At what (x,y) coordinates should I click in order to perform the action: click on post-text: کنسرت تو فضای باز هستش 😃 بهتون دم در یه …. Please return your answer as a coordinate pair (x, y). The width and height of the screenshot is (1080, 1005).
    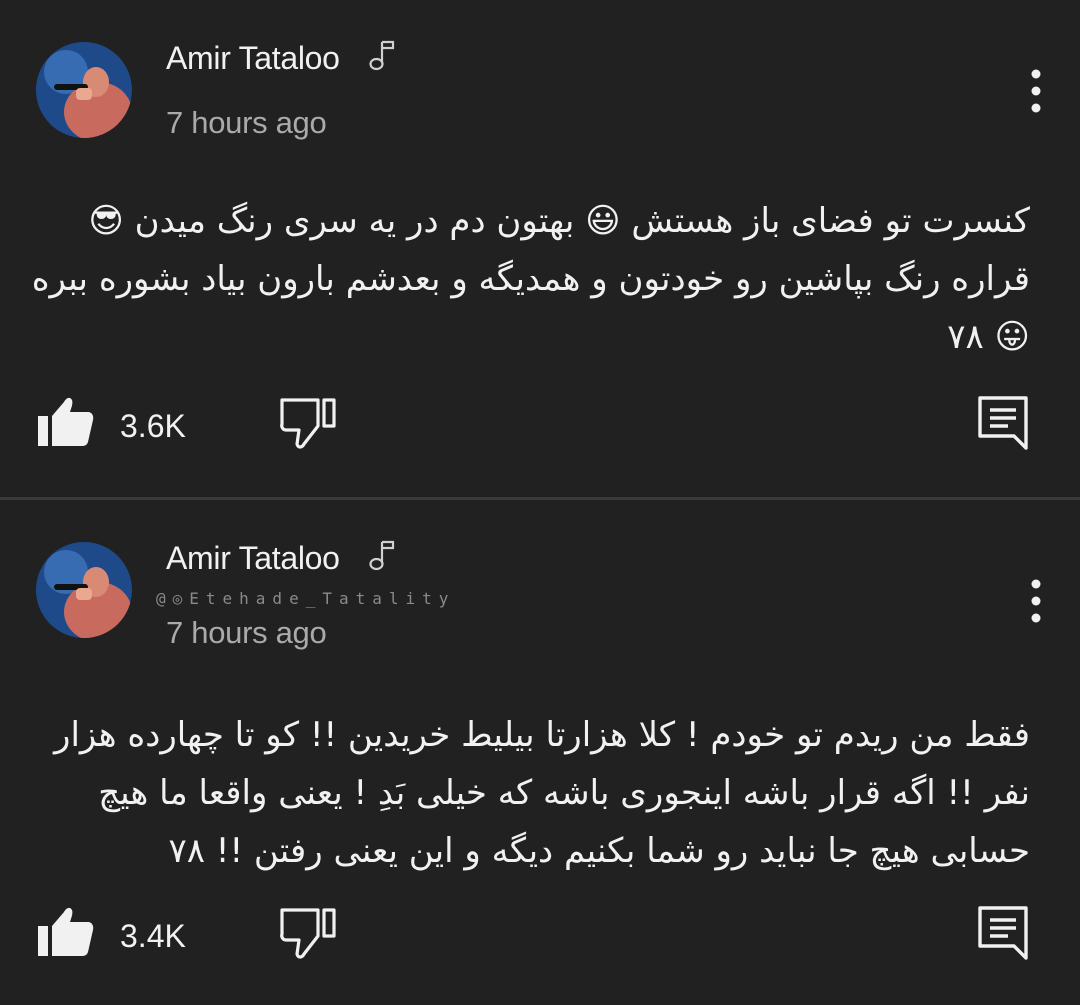
    Looking at the image, I should click on (530, 279).